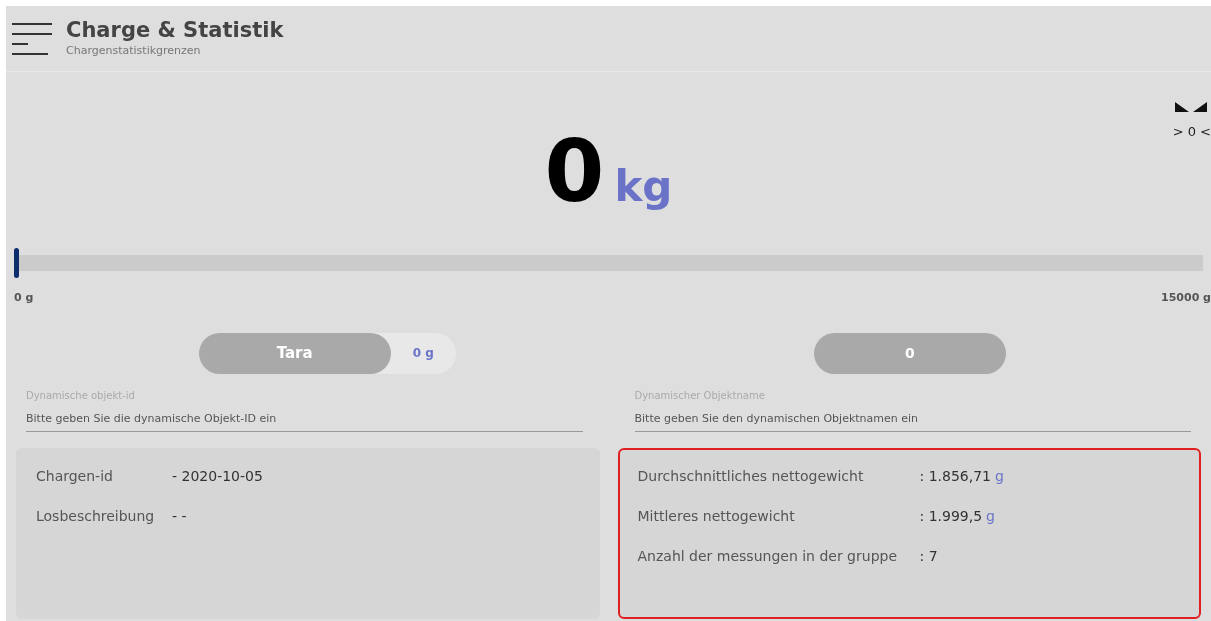  What do you see at coordinates (1191, 107) in the screenshot?
I see `stability-icon` at bounding box center [1191, 107].